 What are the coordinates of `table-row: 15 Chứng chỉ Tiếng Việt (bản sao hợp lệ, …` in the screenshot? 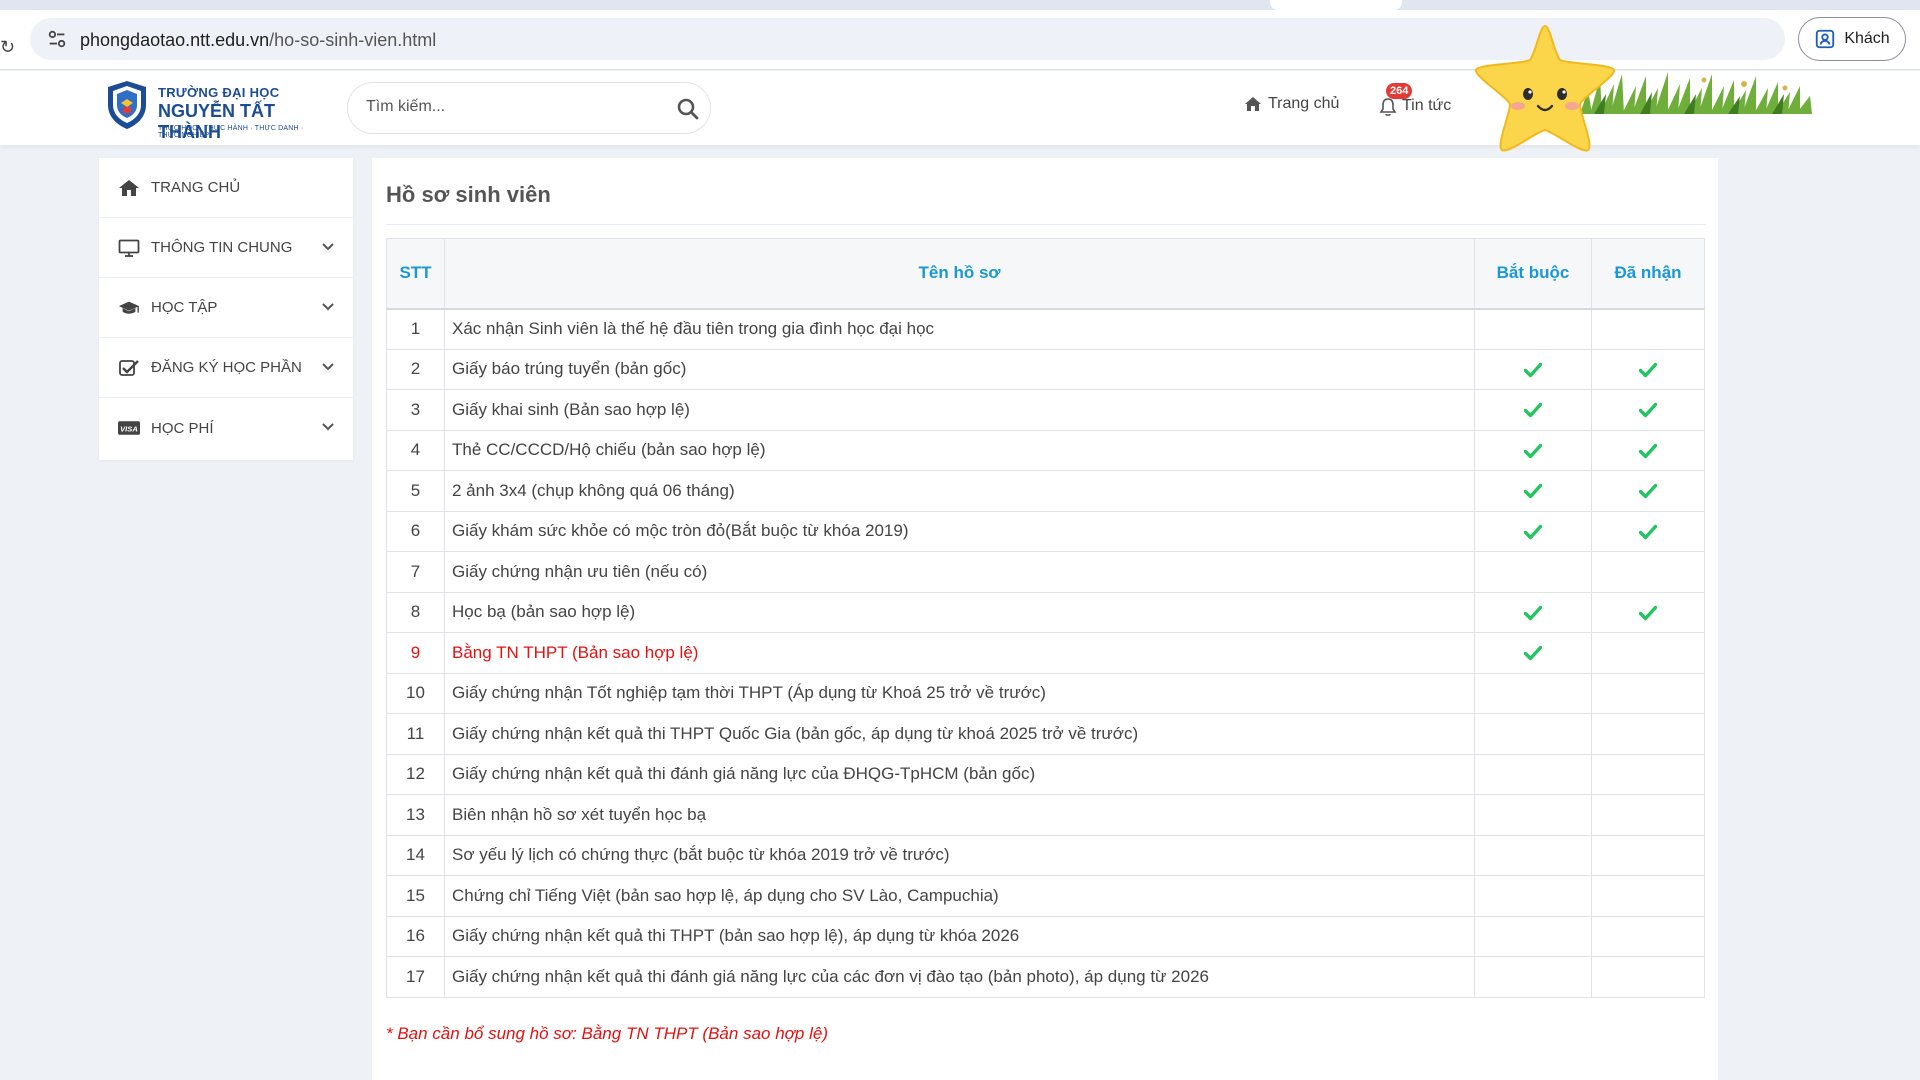 It's located at (1045, 896).